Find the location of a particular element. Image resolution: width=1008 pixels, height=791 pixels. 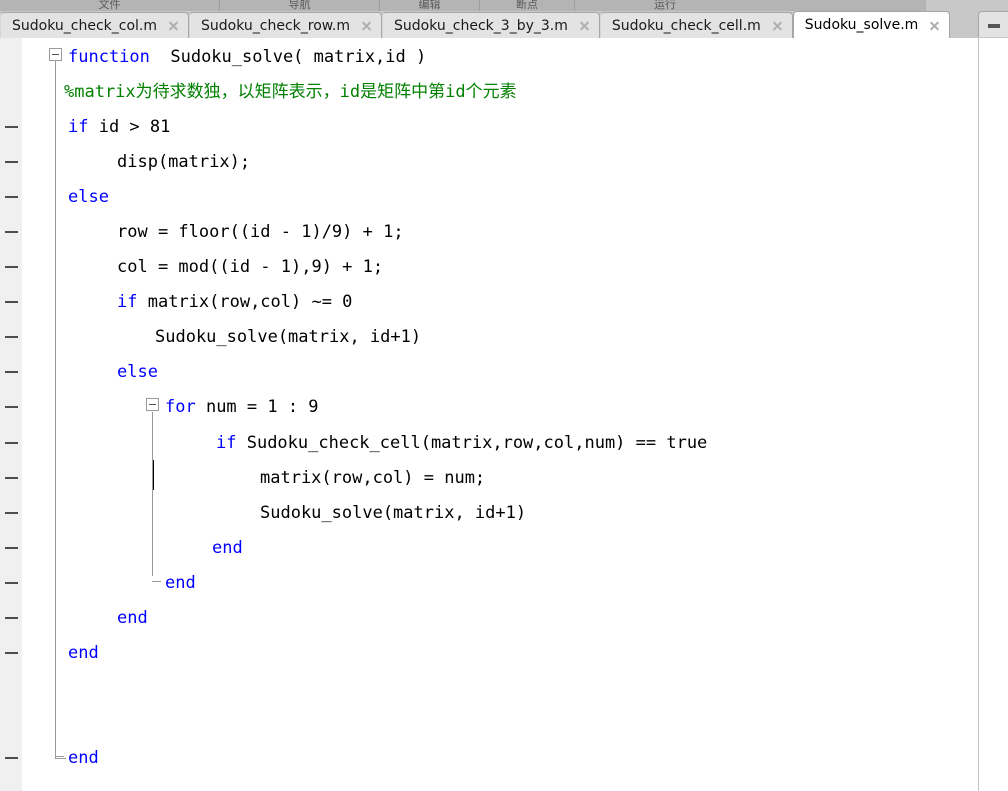

code-line-17: end is located at coordinates (132, 618).